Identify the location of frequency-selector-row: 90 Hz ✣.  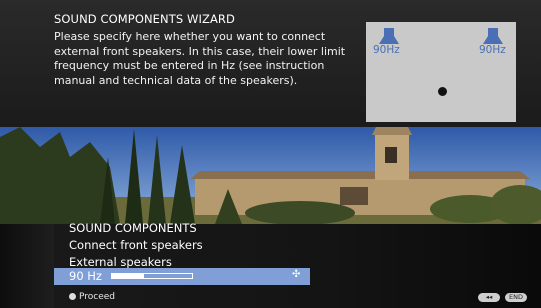
(182, 276).